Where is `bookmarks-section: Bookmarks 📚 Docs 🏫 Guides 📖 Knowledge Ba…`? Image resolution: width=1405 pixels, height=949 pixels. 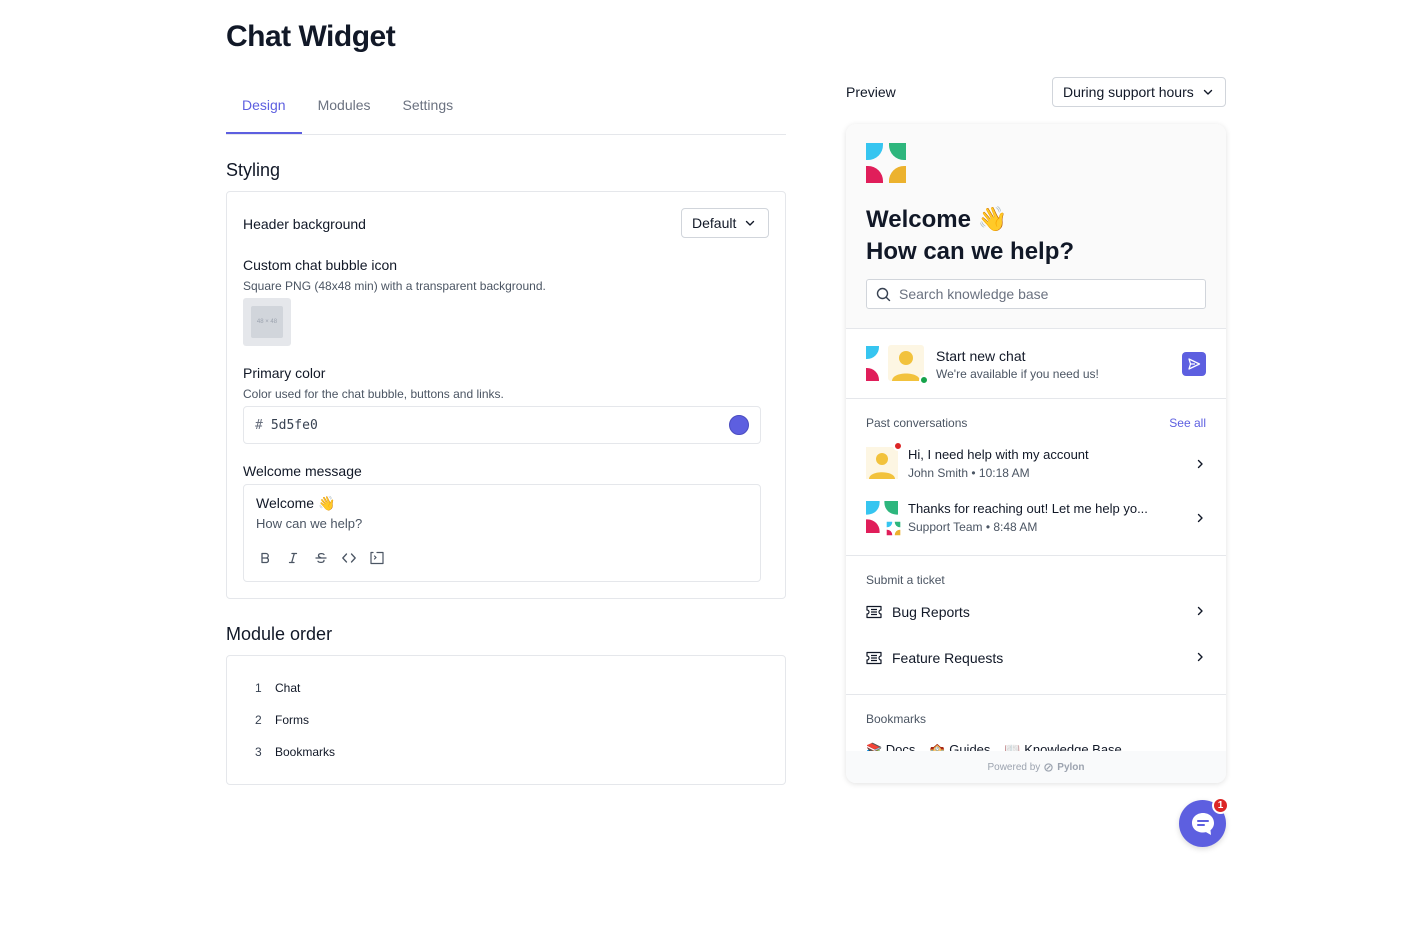 bookmarks-section: Bookmarks 📚 Docs 🏫 Guides 📖 Knowledge Ba… is located at coordinates (1036, 725).